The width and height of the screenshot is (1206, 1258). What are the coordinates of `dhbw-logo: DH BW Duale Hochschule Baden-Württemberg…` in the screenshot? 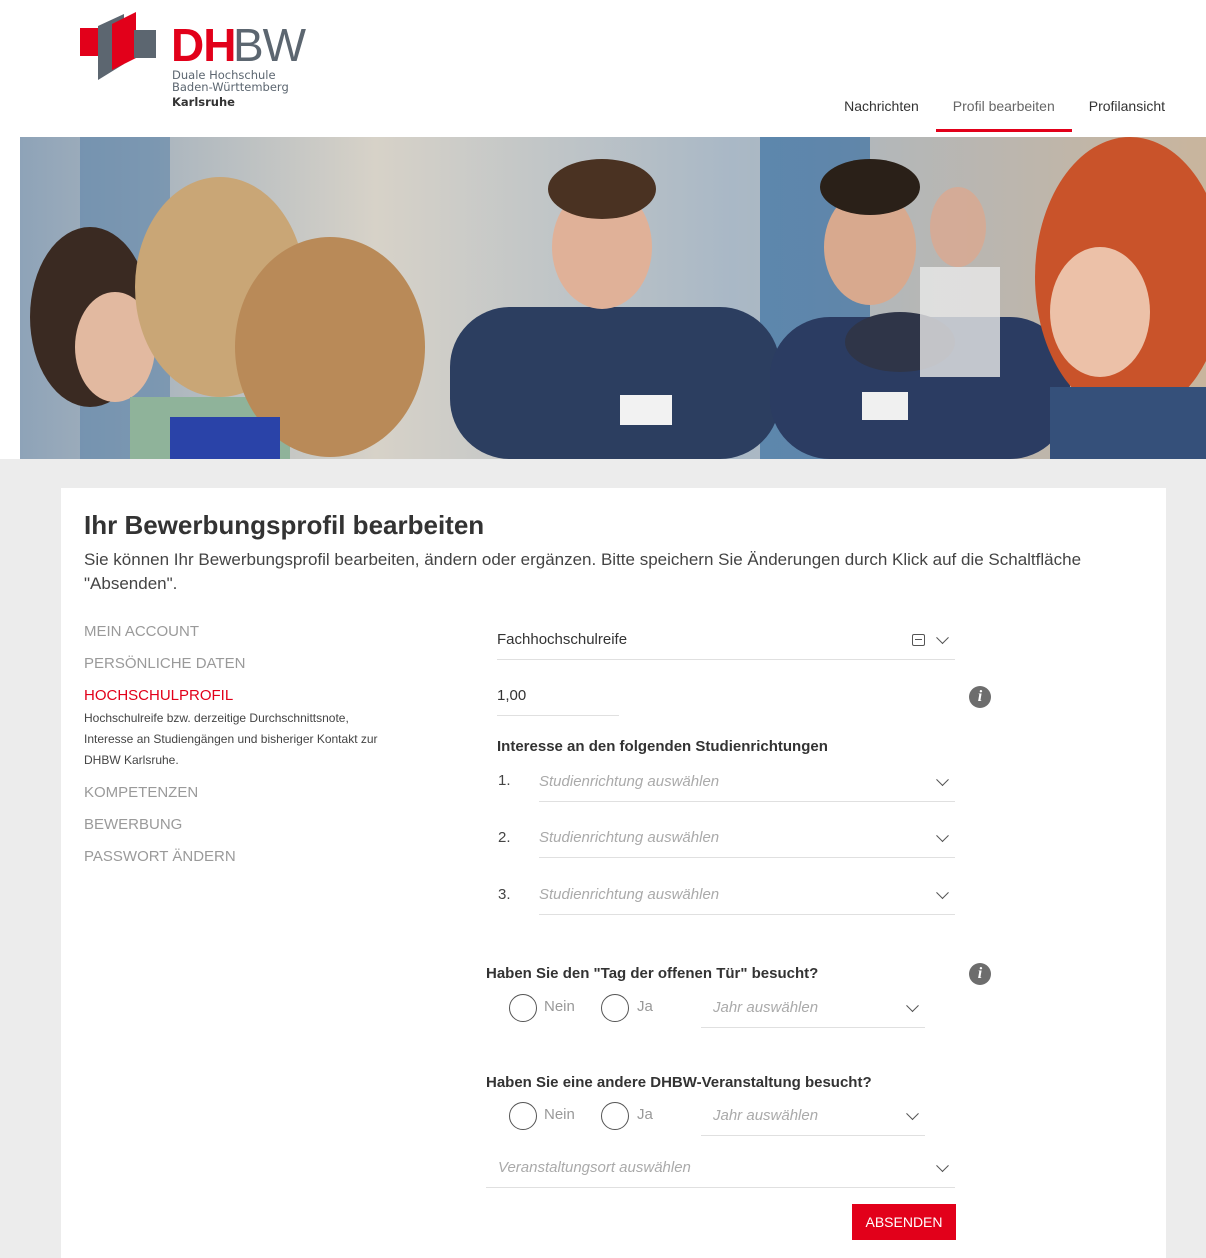 It's located at (200, 67).